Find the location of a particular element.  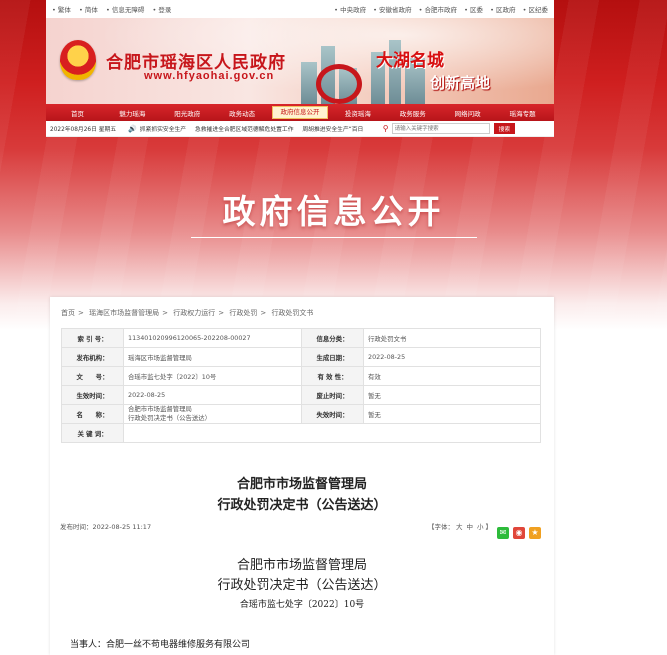

share-buttons: ✉ ◉ ★ is located at coordinates (519, 533).